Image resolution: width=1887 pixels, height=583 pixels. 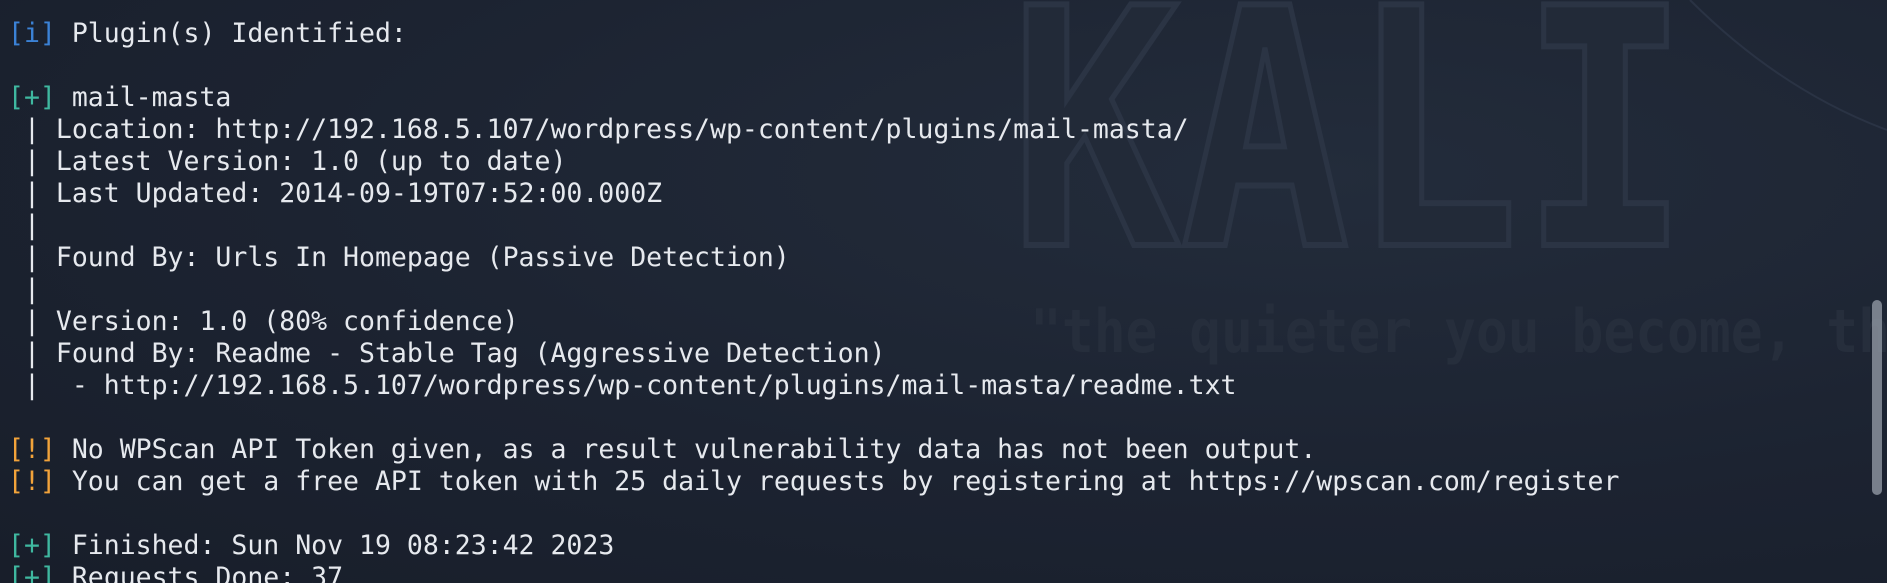 I want to click on terminal-line-text: Finished: Sun Nov 19 08:23:42 2023, so click(x=335, y=545).